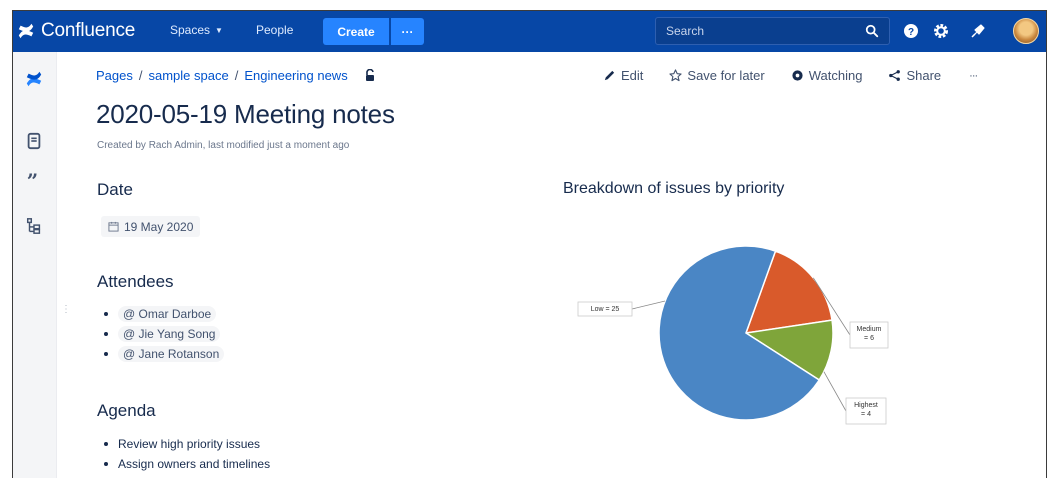 This screenshot has height=478, width=1047. I want to click on sidebar-resize-handle: ⋮, so click(66, 309).